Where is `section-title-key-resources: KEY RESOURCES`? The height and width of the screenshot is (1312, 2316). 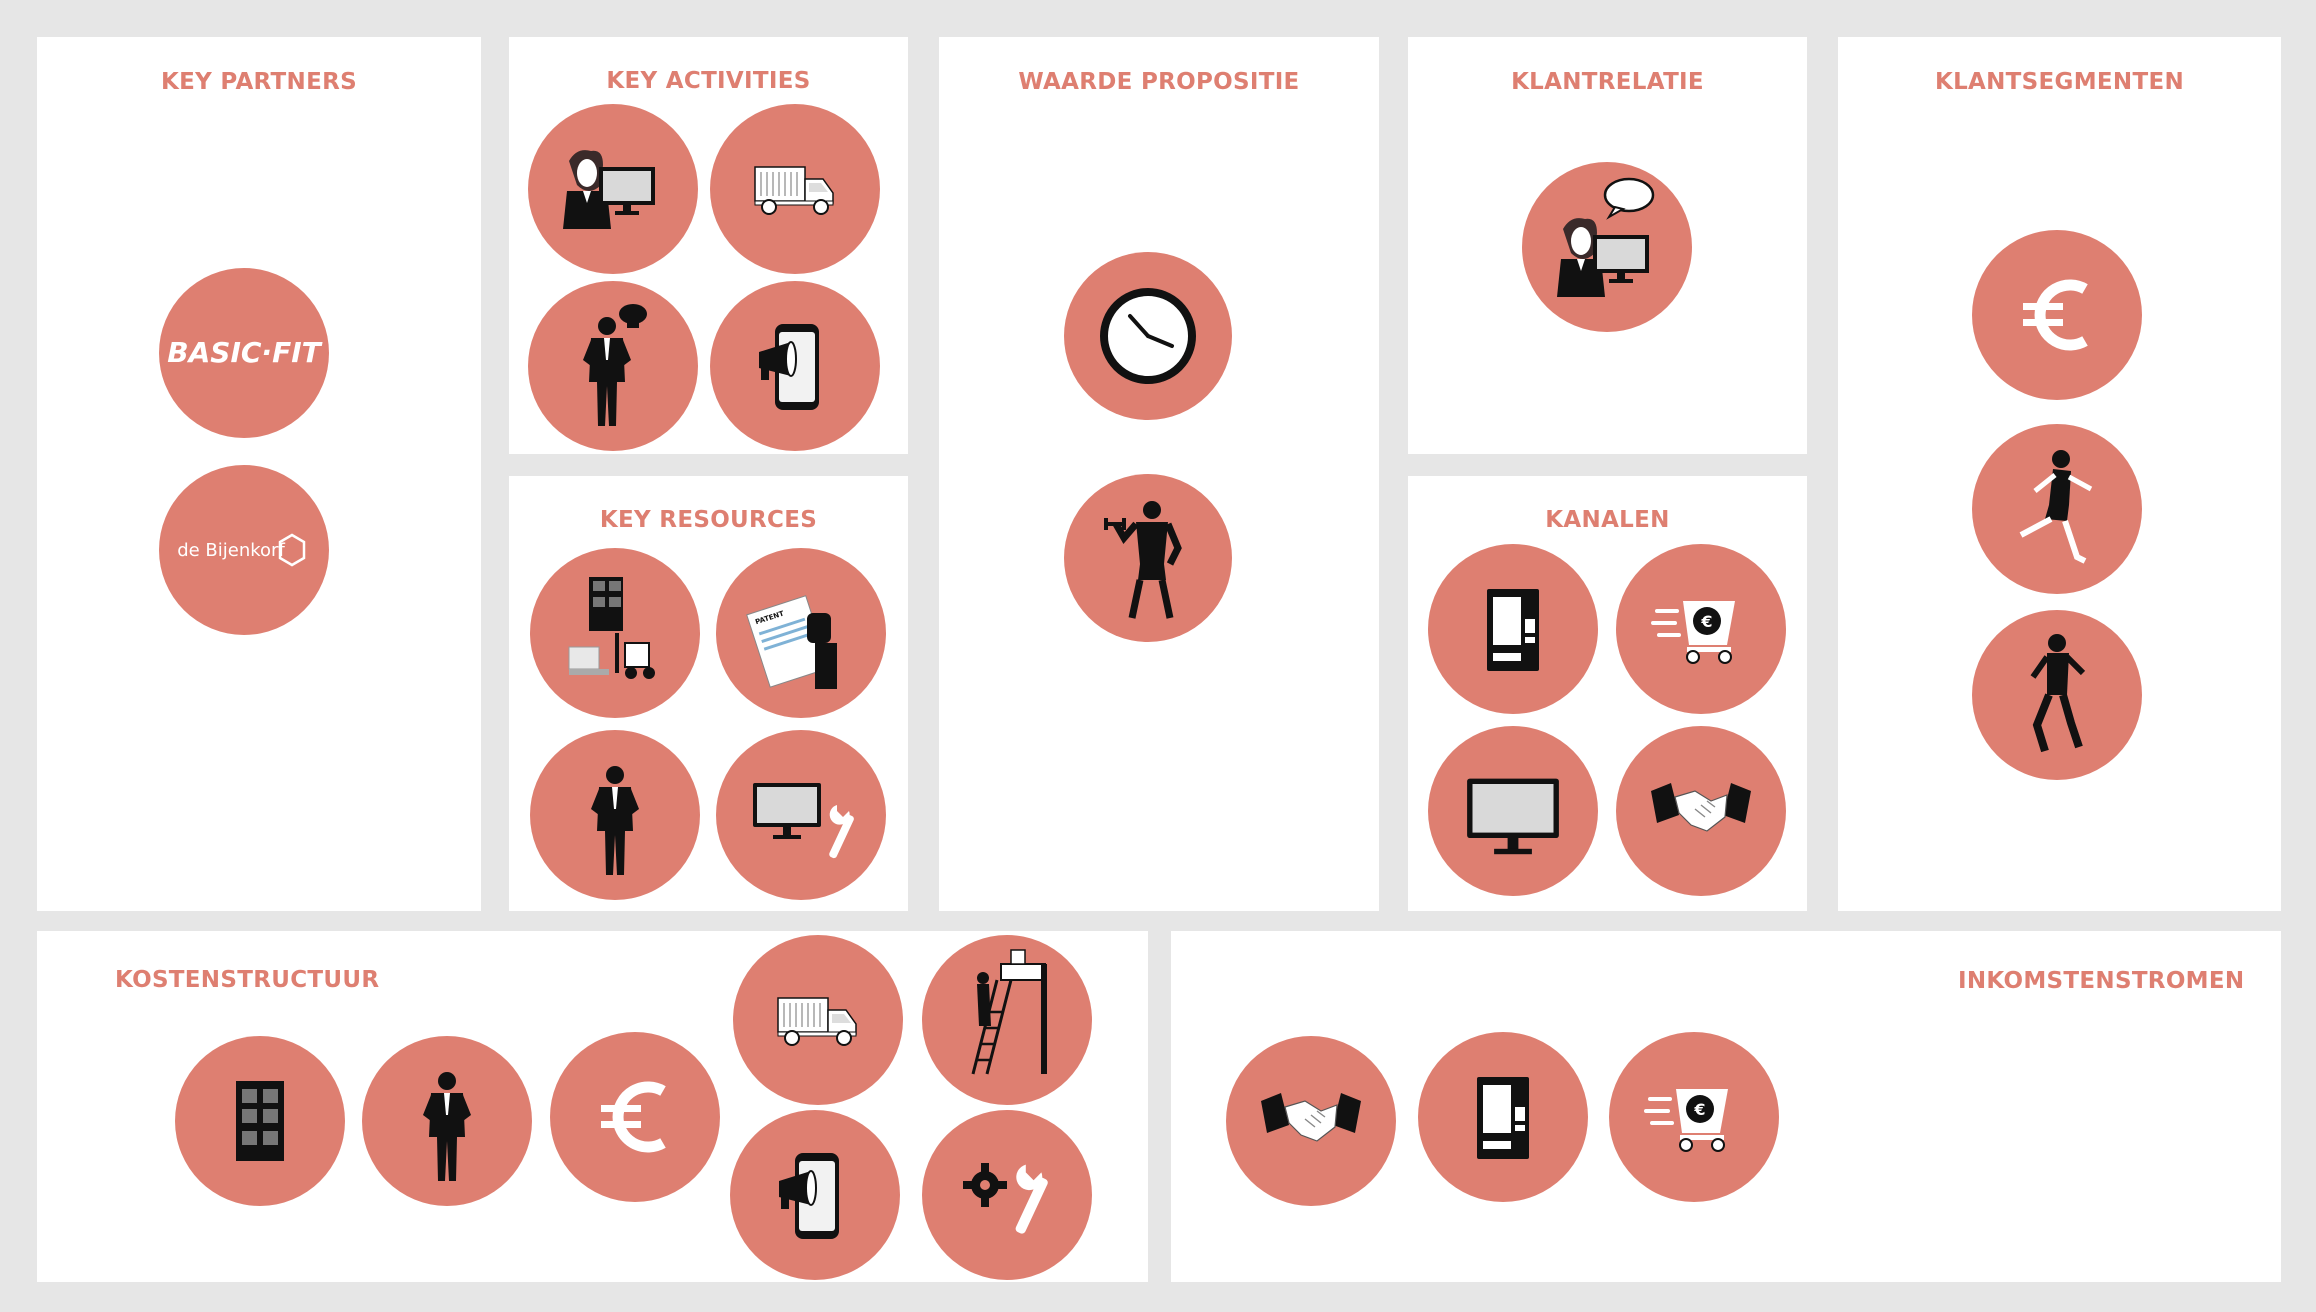 section-title-key-resources: KEY RESOURCES is located at coordinates (708, 520).